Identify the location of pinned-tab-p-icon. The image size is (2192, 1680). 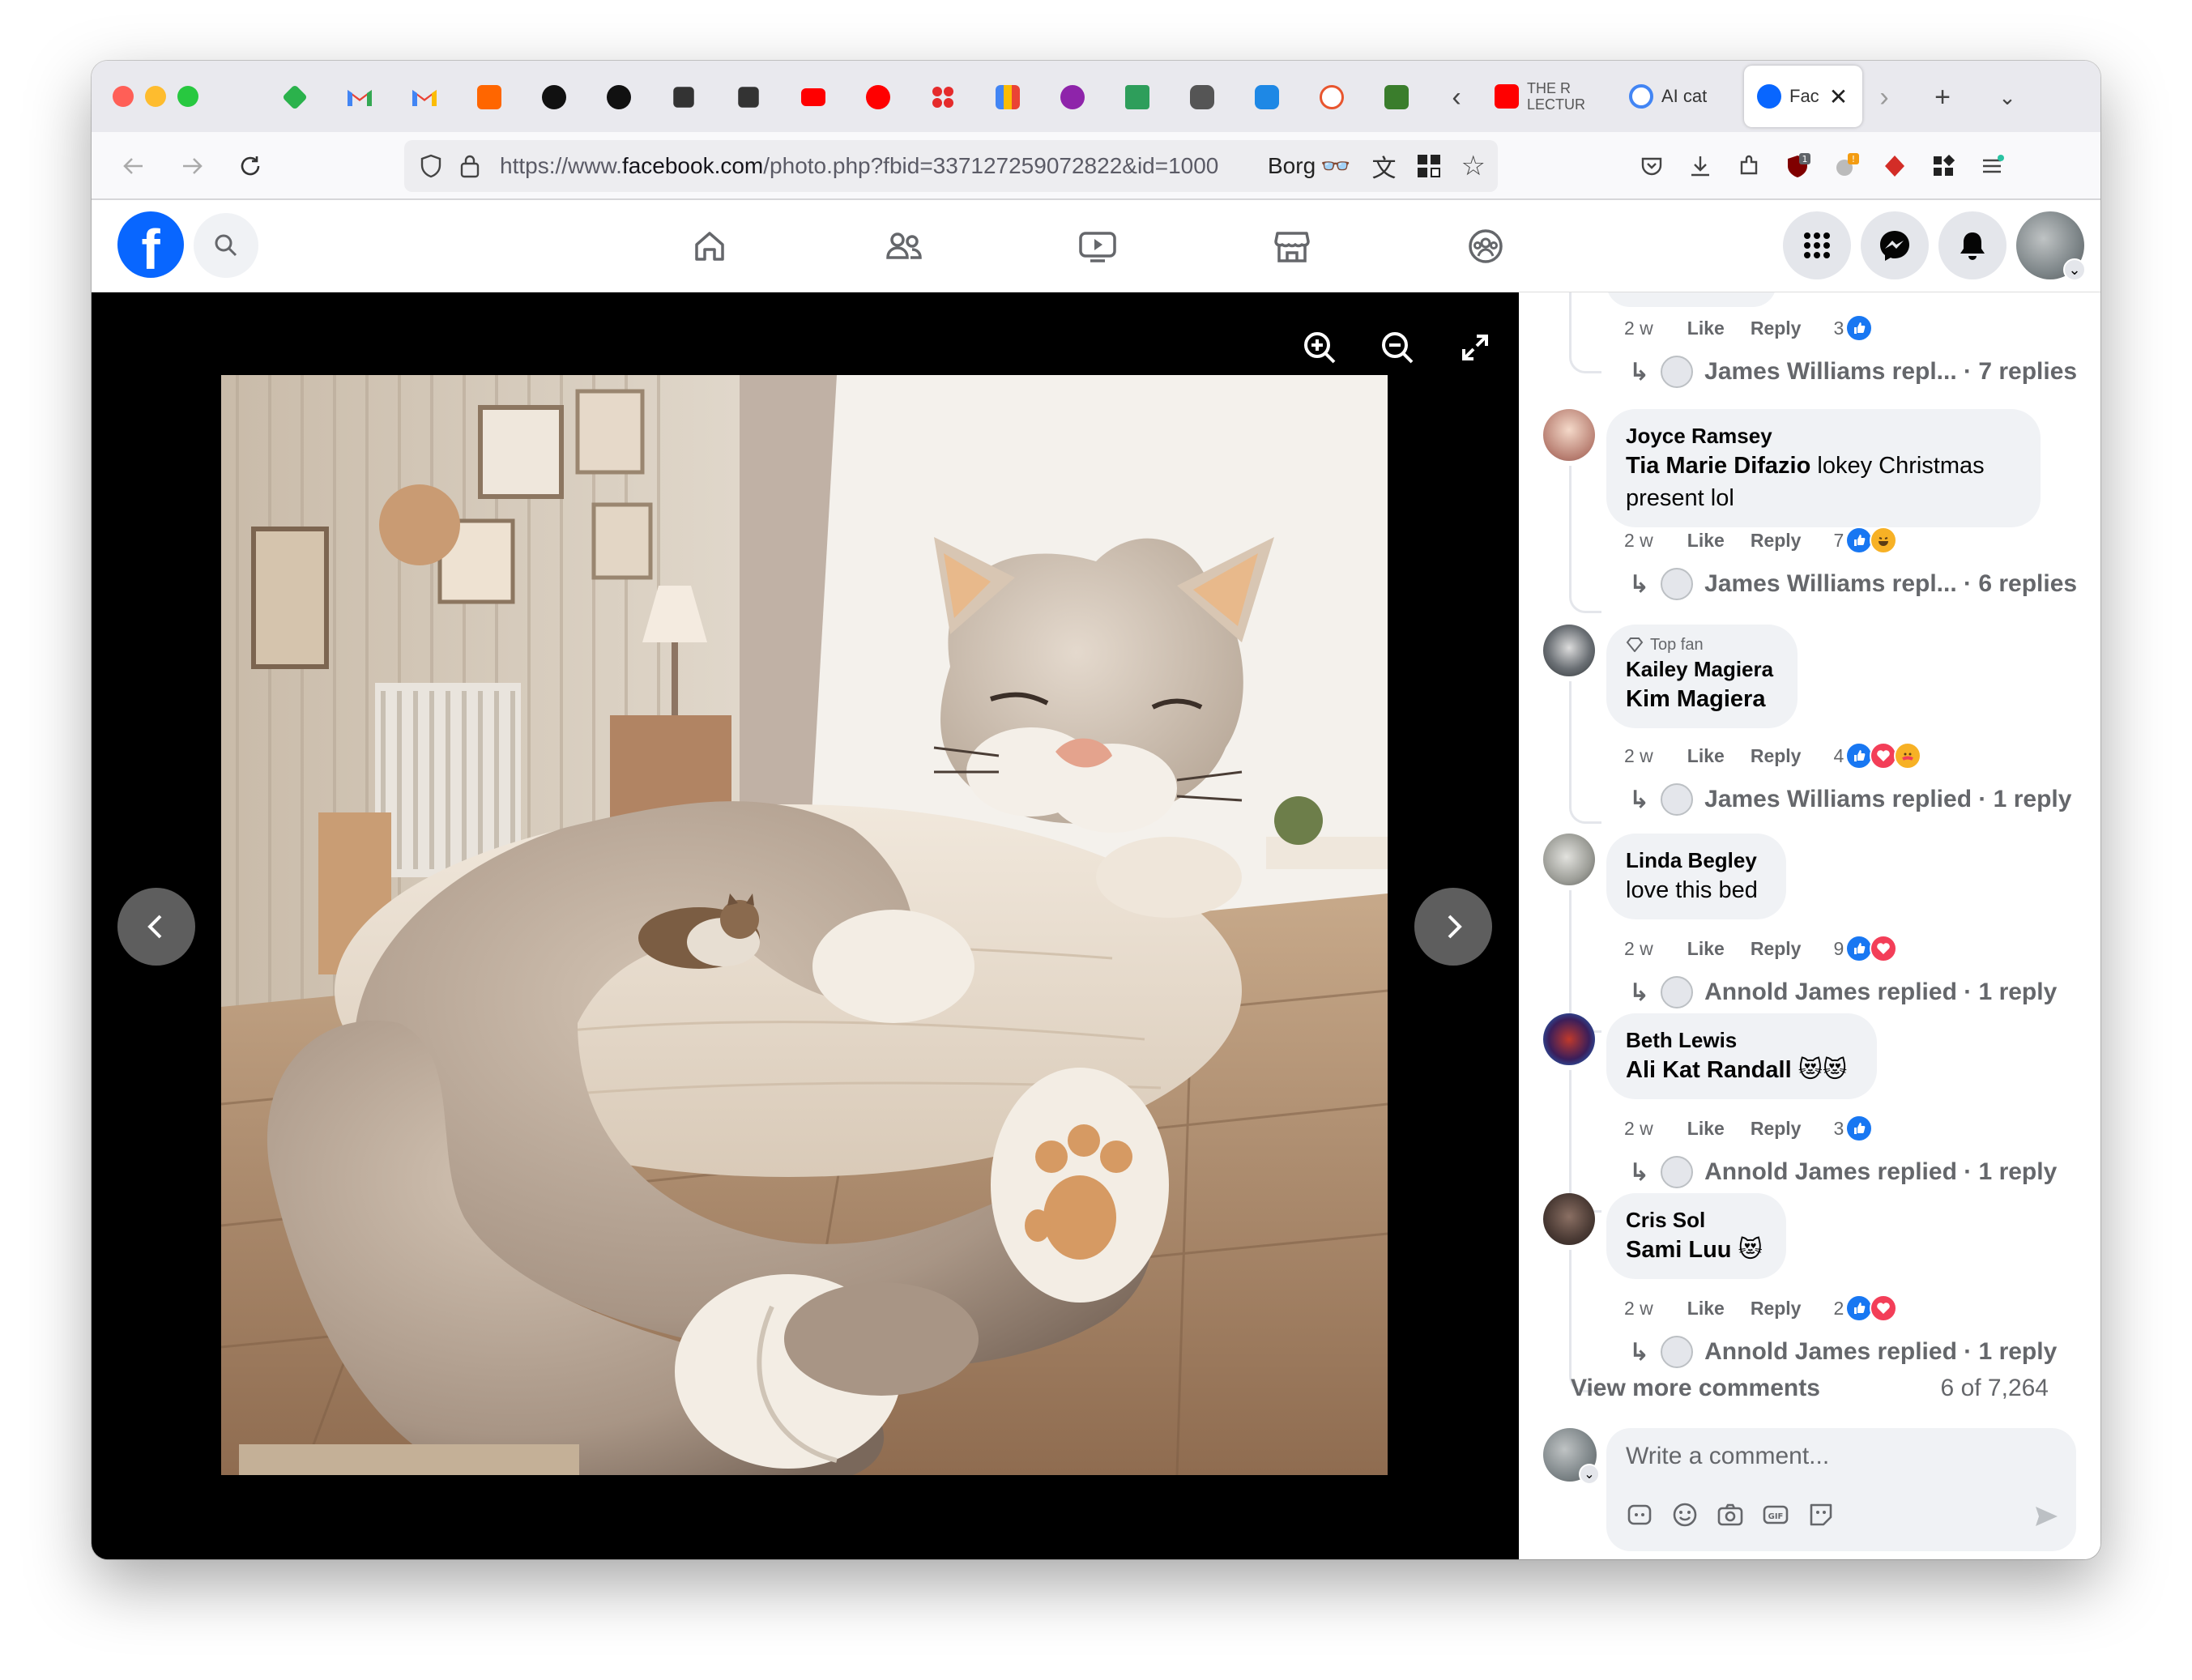
(1137, 97).